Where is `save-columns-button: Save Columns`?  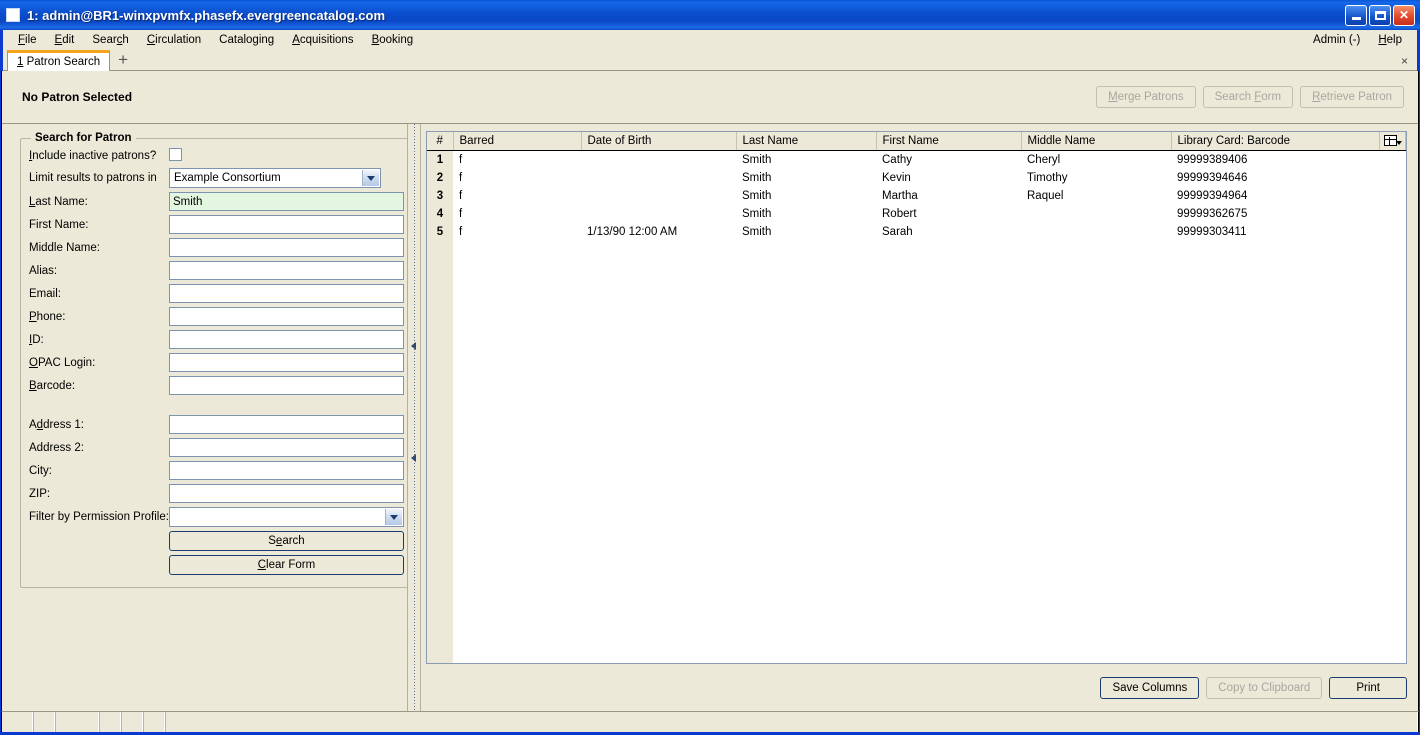 save-columns-button: Save Columns is located at coordinates (1150, 687).